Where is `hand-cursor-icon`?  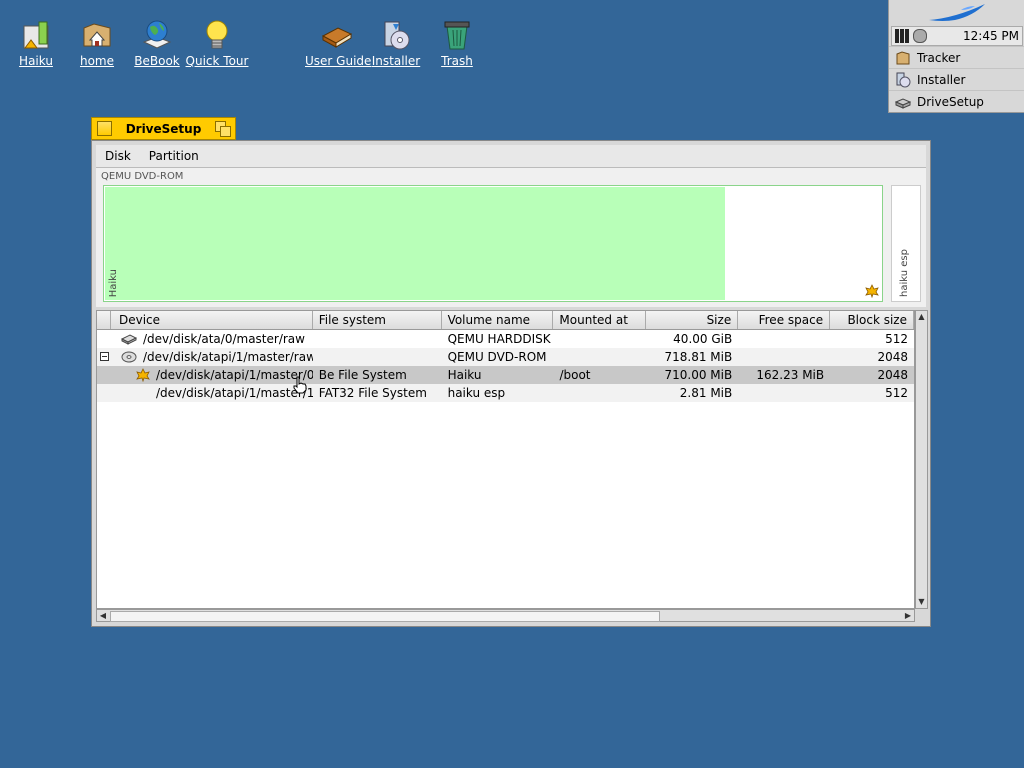 hand-cursor-icon is located at coordinates (300, 385).